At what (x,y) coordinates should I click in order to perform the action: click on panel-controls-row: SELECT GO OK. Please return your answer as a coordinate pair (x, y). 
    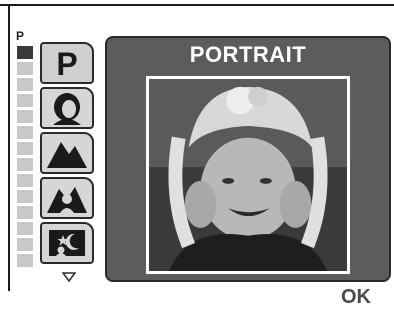
    Looking at the image, I should click on (251, 298).